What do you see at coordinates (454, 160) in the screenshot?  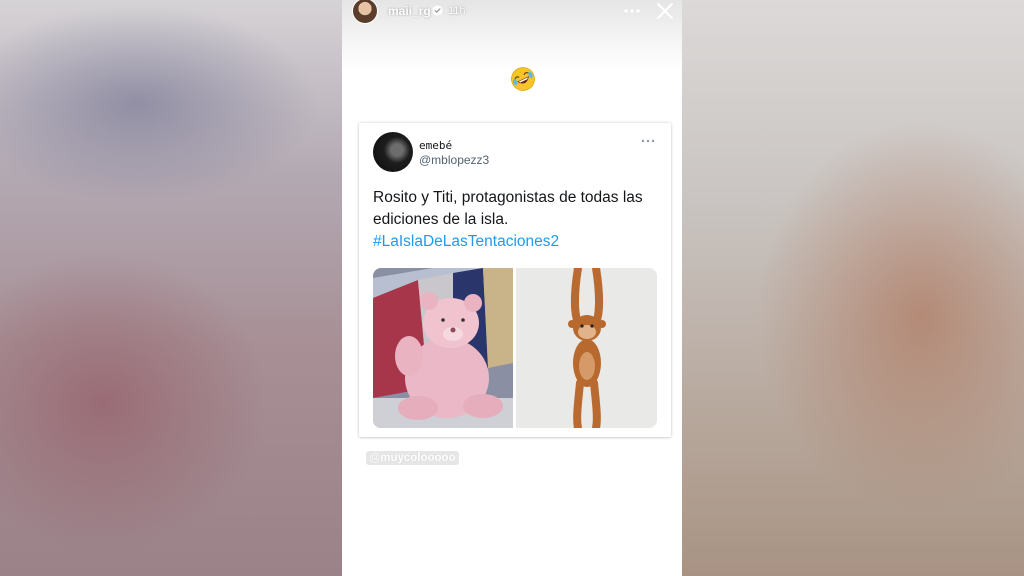 I see `tweet-handle: @mblopezz3` at bounding box center [454, 160].